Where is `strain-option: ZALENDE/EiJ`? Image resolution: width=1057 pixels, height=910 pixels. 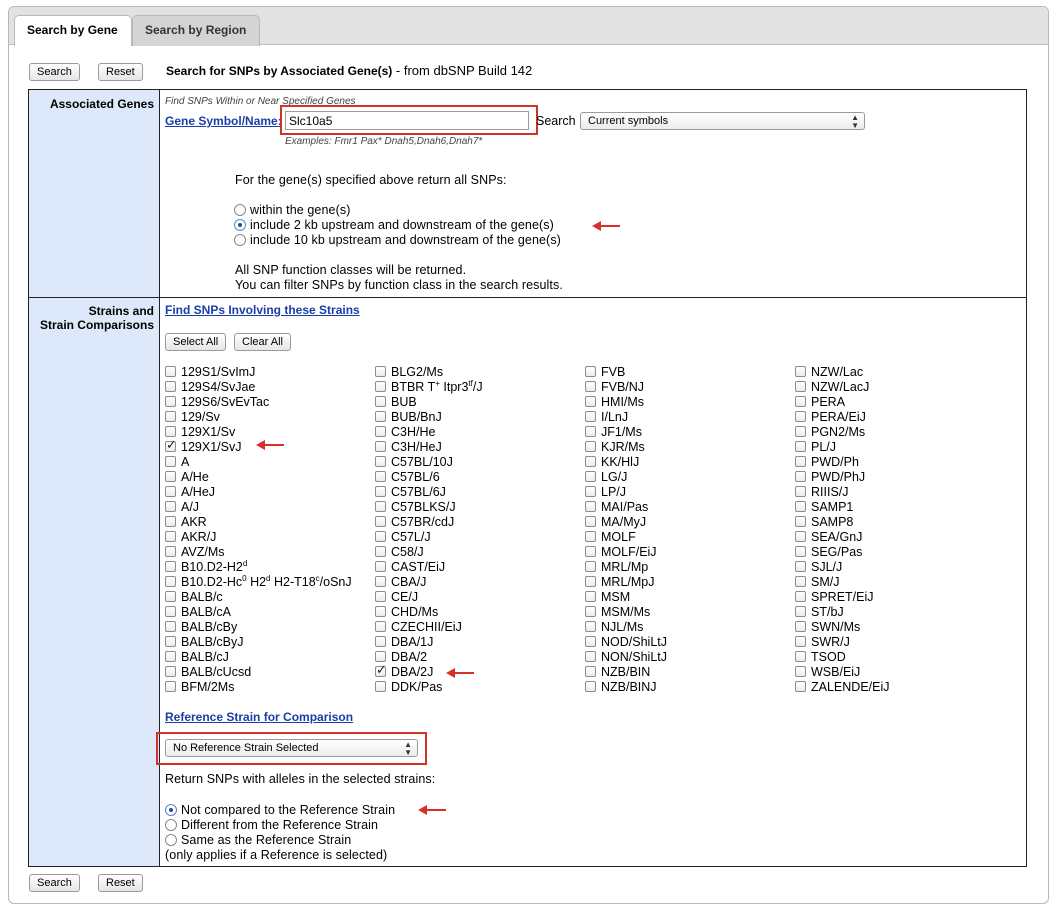 strain-option: ZALENDE/EiJ is located at coordinates (895, 687).